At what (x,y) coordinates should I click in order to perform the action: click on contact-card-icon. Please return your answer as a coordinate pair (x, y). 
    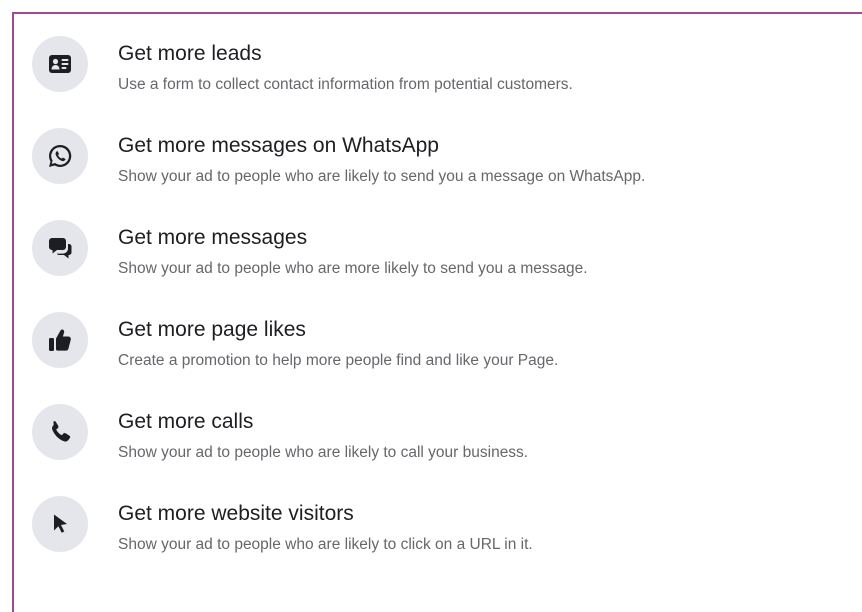
    Looking at the image, I should click on (60, 64).